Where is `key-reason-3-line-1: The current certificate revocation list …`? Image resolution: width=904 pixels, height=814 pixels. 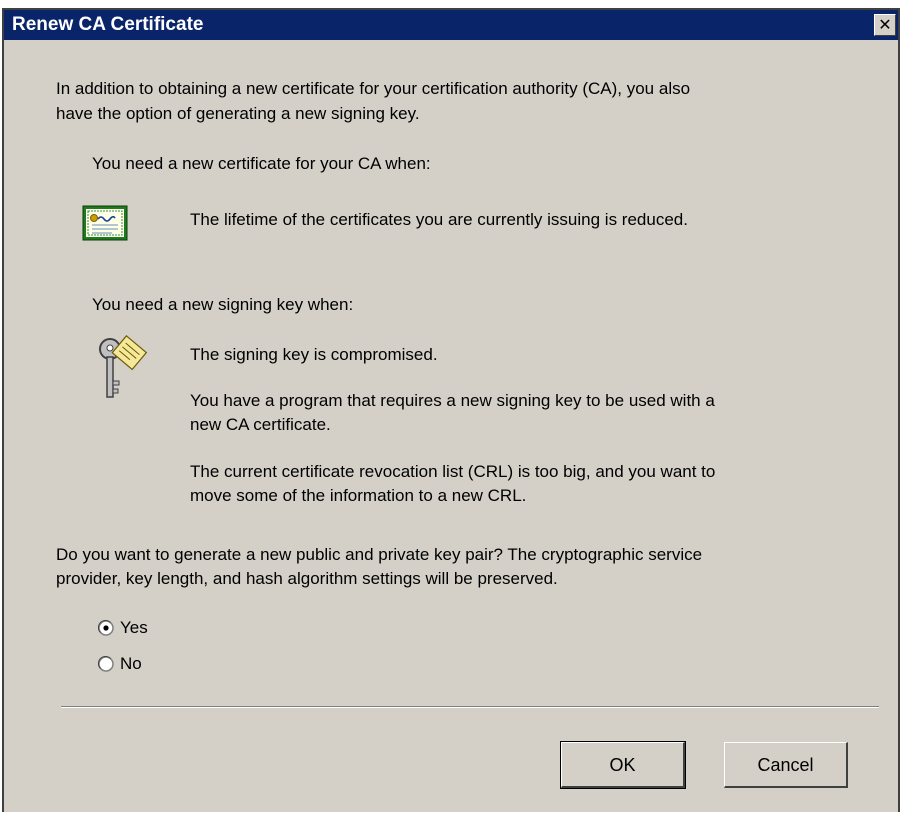
key-reason-3-line-1: The current certificate revocation list … is located at coordinates (453, 471).